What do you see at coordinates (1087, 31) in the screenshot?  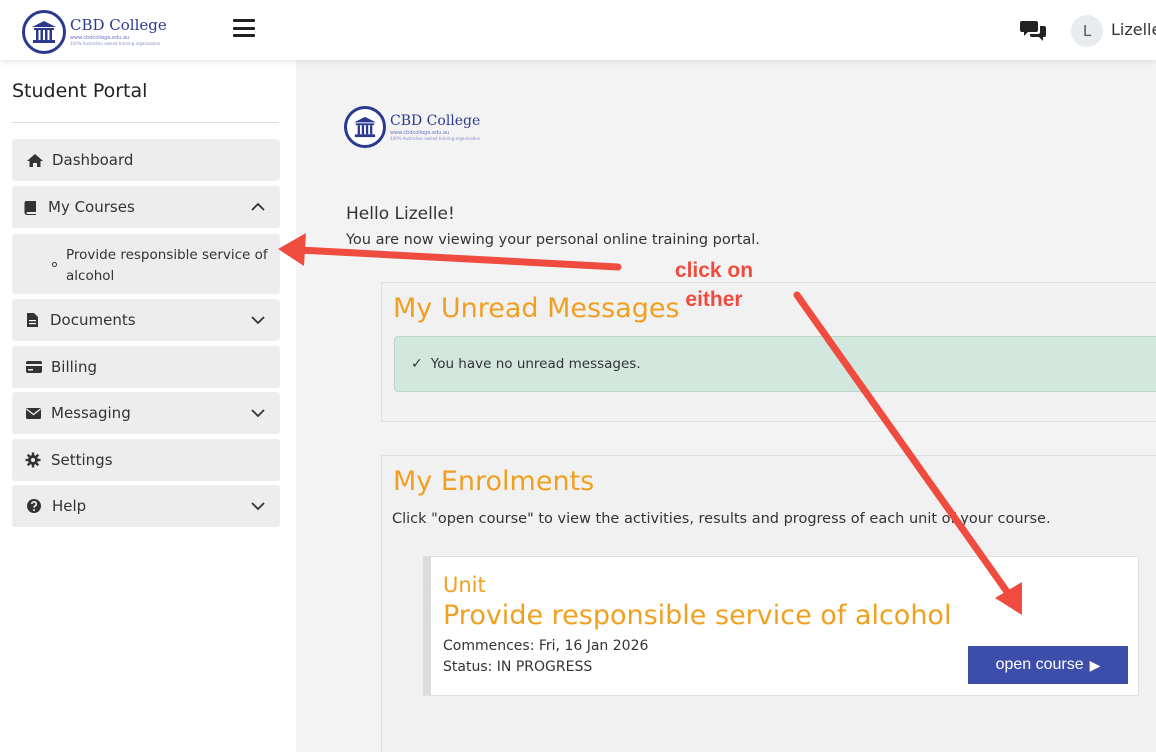 I see `user-avatar: L` at bounding box center [1087, 31].